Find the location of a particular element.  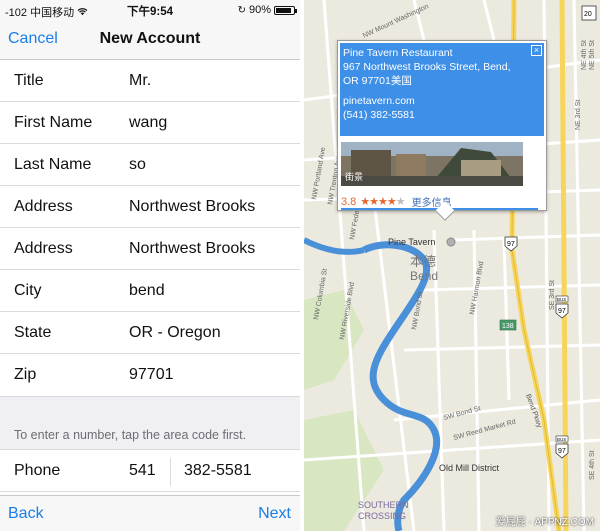

form-row-zip: Zip 97701 is located at coordinates (150, 375).